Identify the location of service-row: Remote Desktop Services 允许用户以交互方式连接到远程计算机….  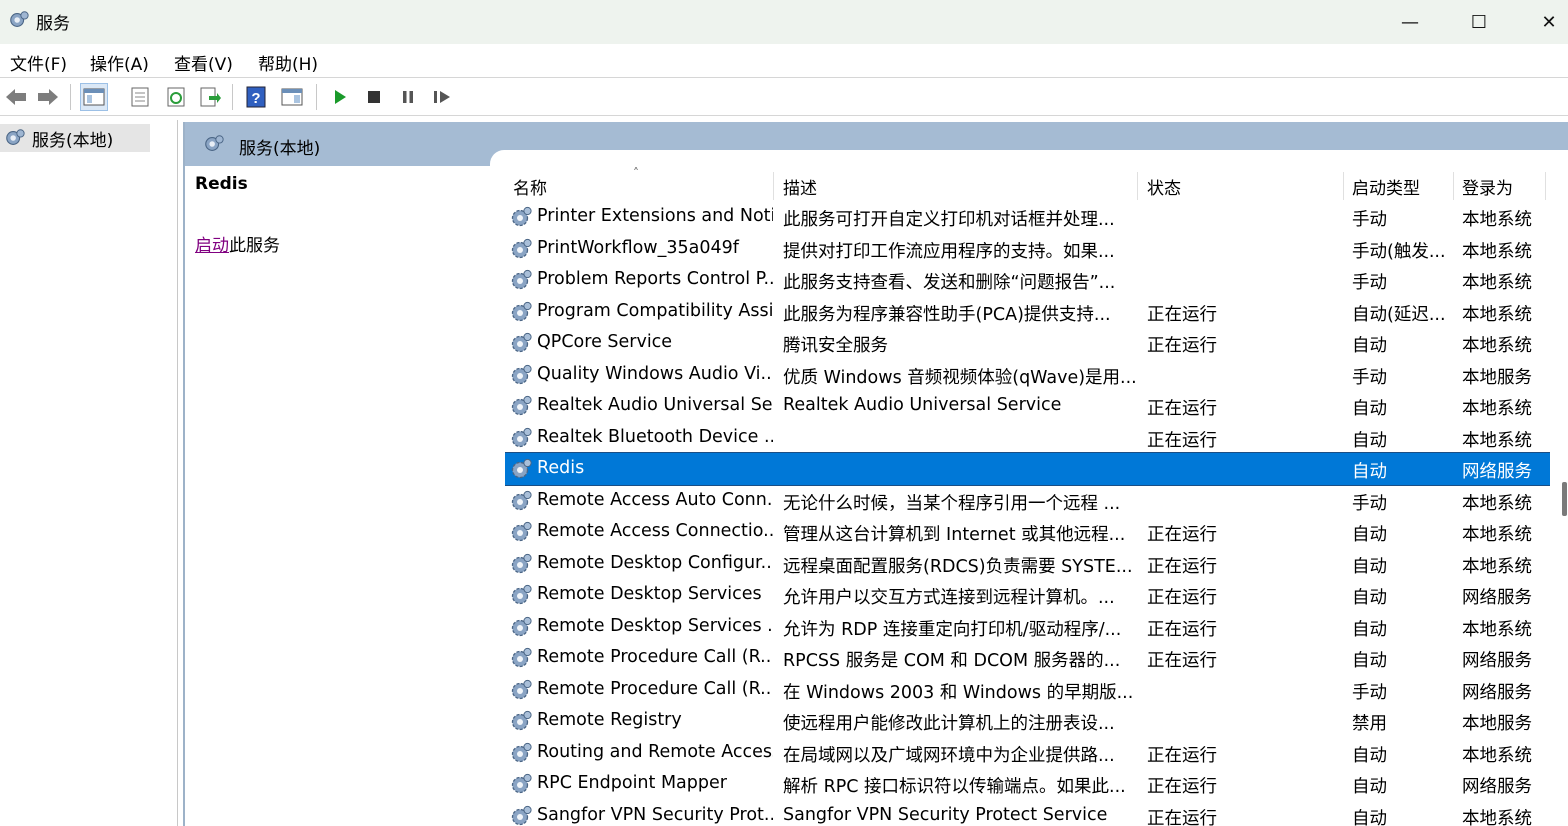
(1027, 595).